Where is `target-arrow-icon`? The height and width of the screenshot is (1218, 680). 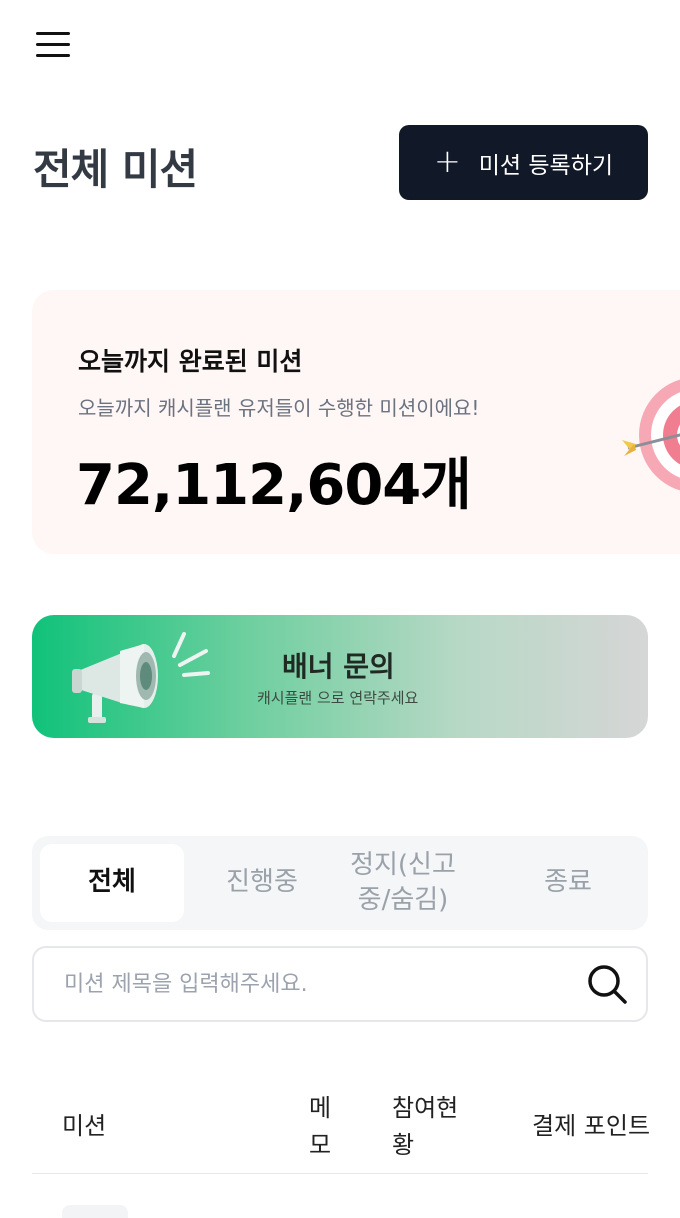
target-arrow-icon is located at coordinates (651, 435).